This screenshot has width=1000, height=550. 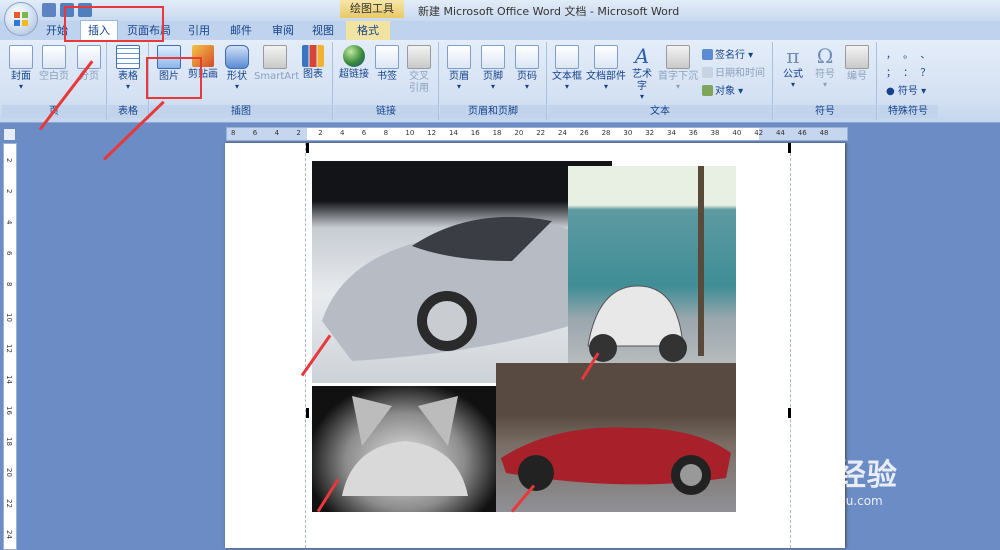 I want to click on save-icon, so click(x=49, y=10).